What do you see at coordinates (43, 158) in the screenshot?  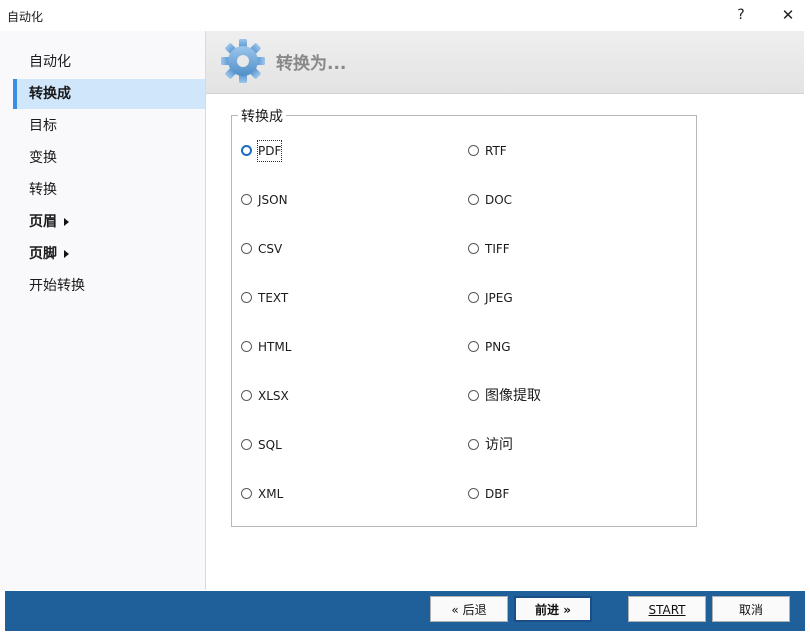 I see `sidebar-item-label: 变换` at bounding box center [43, 158].